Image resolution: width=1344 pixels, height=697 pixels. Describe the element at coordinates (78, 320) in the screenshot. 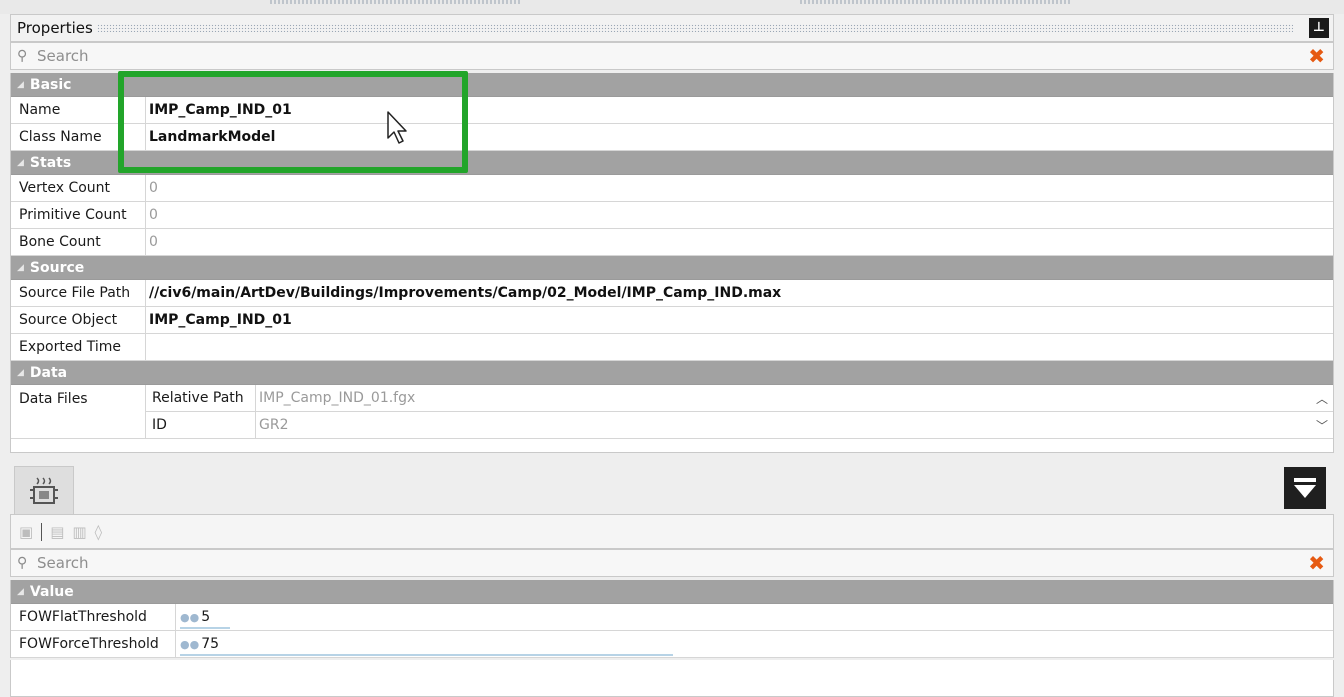

I see `property-key: Source Object` at that location.